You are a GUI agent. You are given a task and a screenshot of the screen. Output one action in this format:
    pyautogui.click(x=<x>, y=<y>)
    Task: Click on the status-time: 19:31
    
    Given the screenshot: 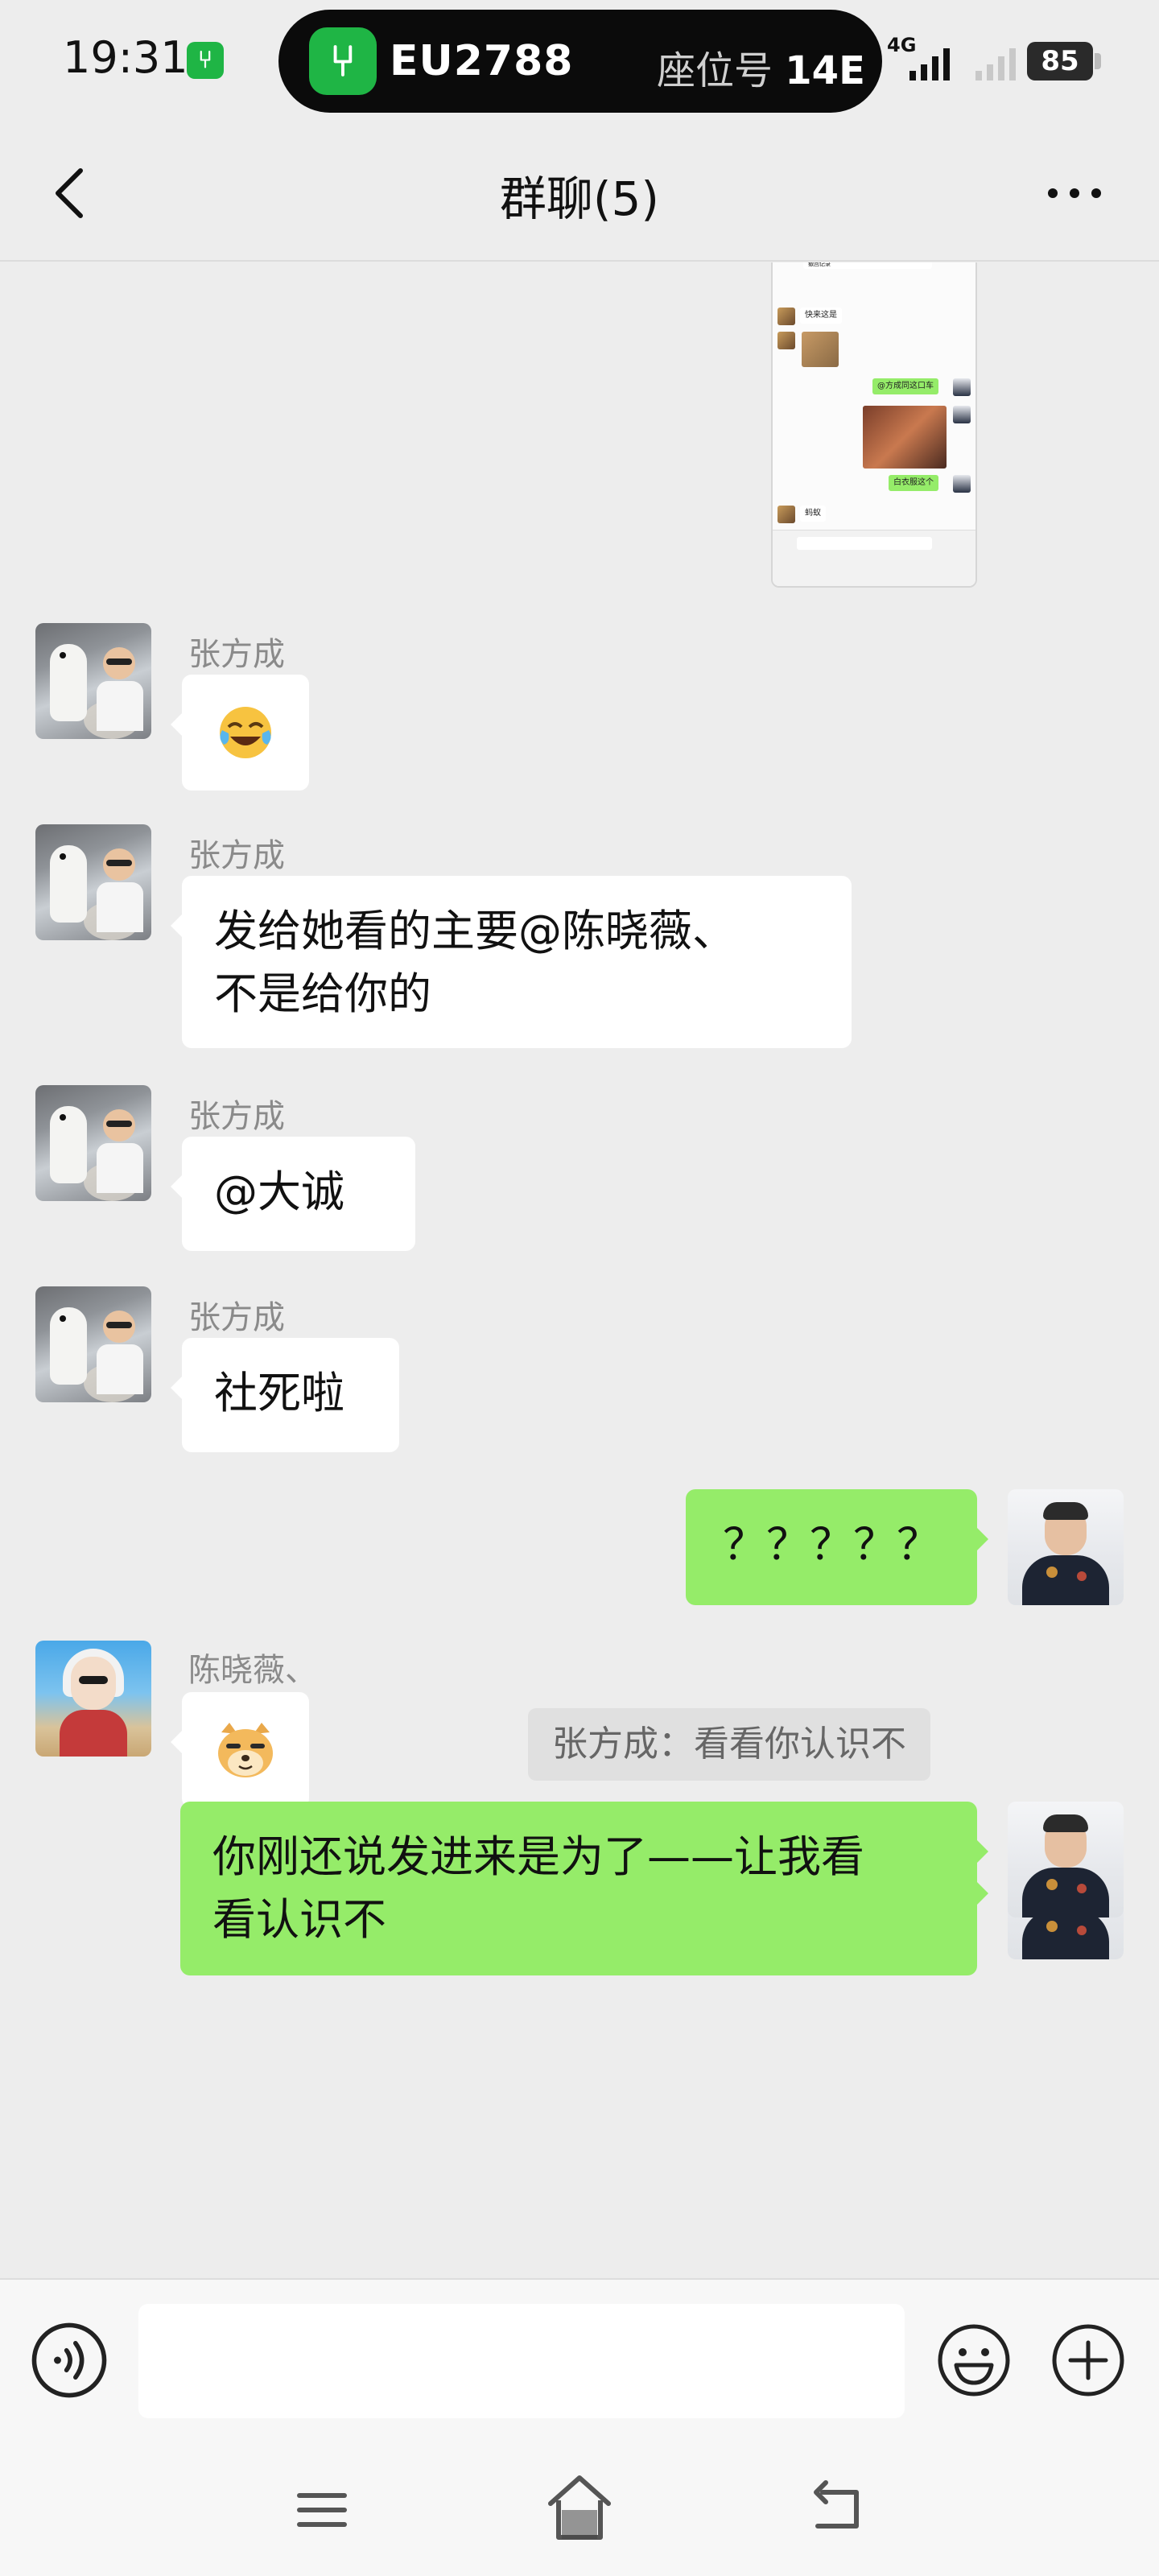 What is the action you would take?
    pyautogui.click(x=125, y=57)
    